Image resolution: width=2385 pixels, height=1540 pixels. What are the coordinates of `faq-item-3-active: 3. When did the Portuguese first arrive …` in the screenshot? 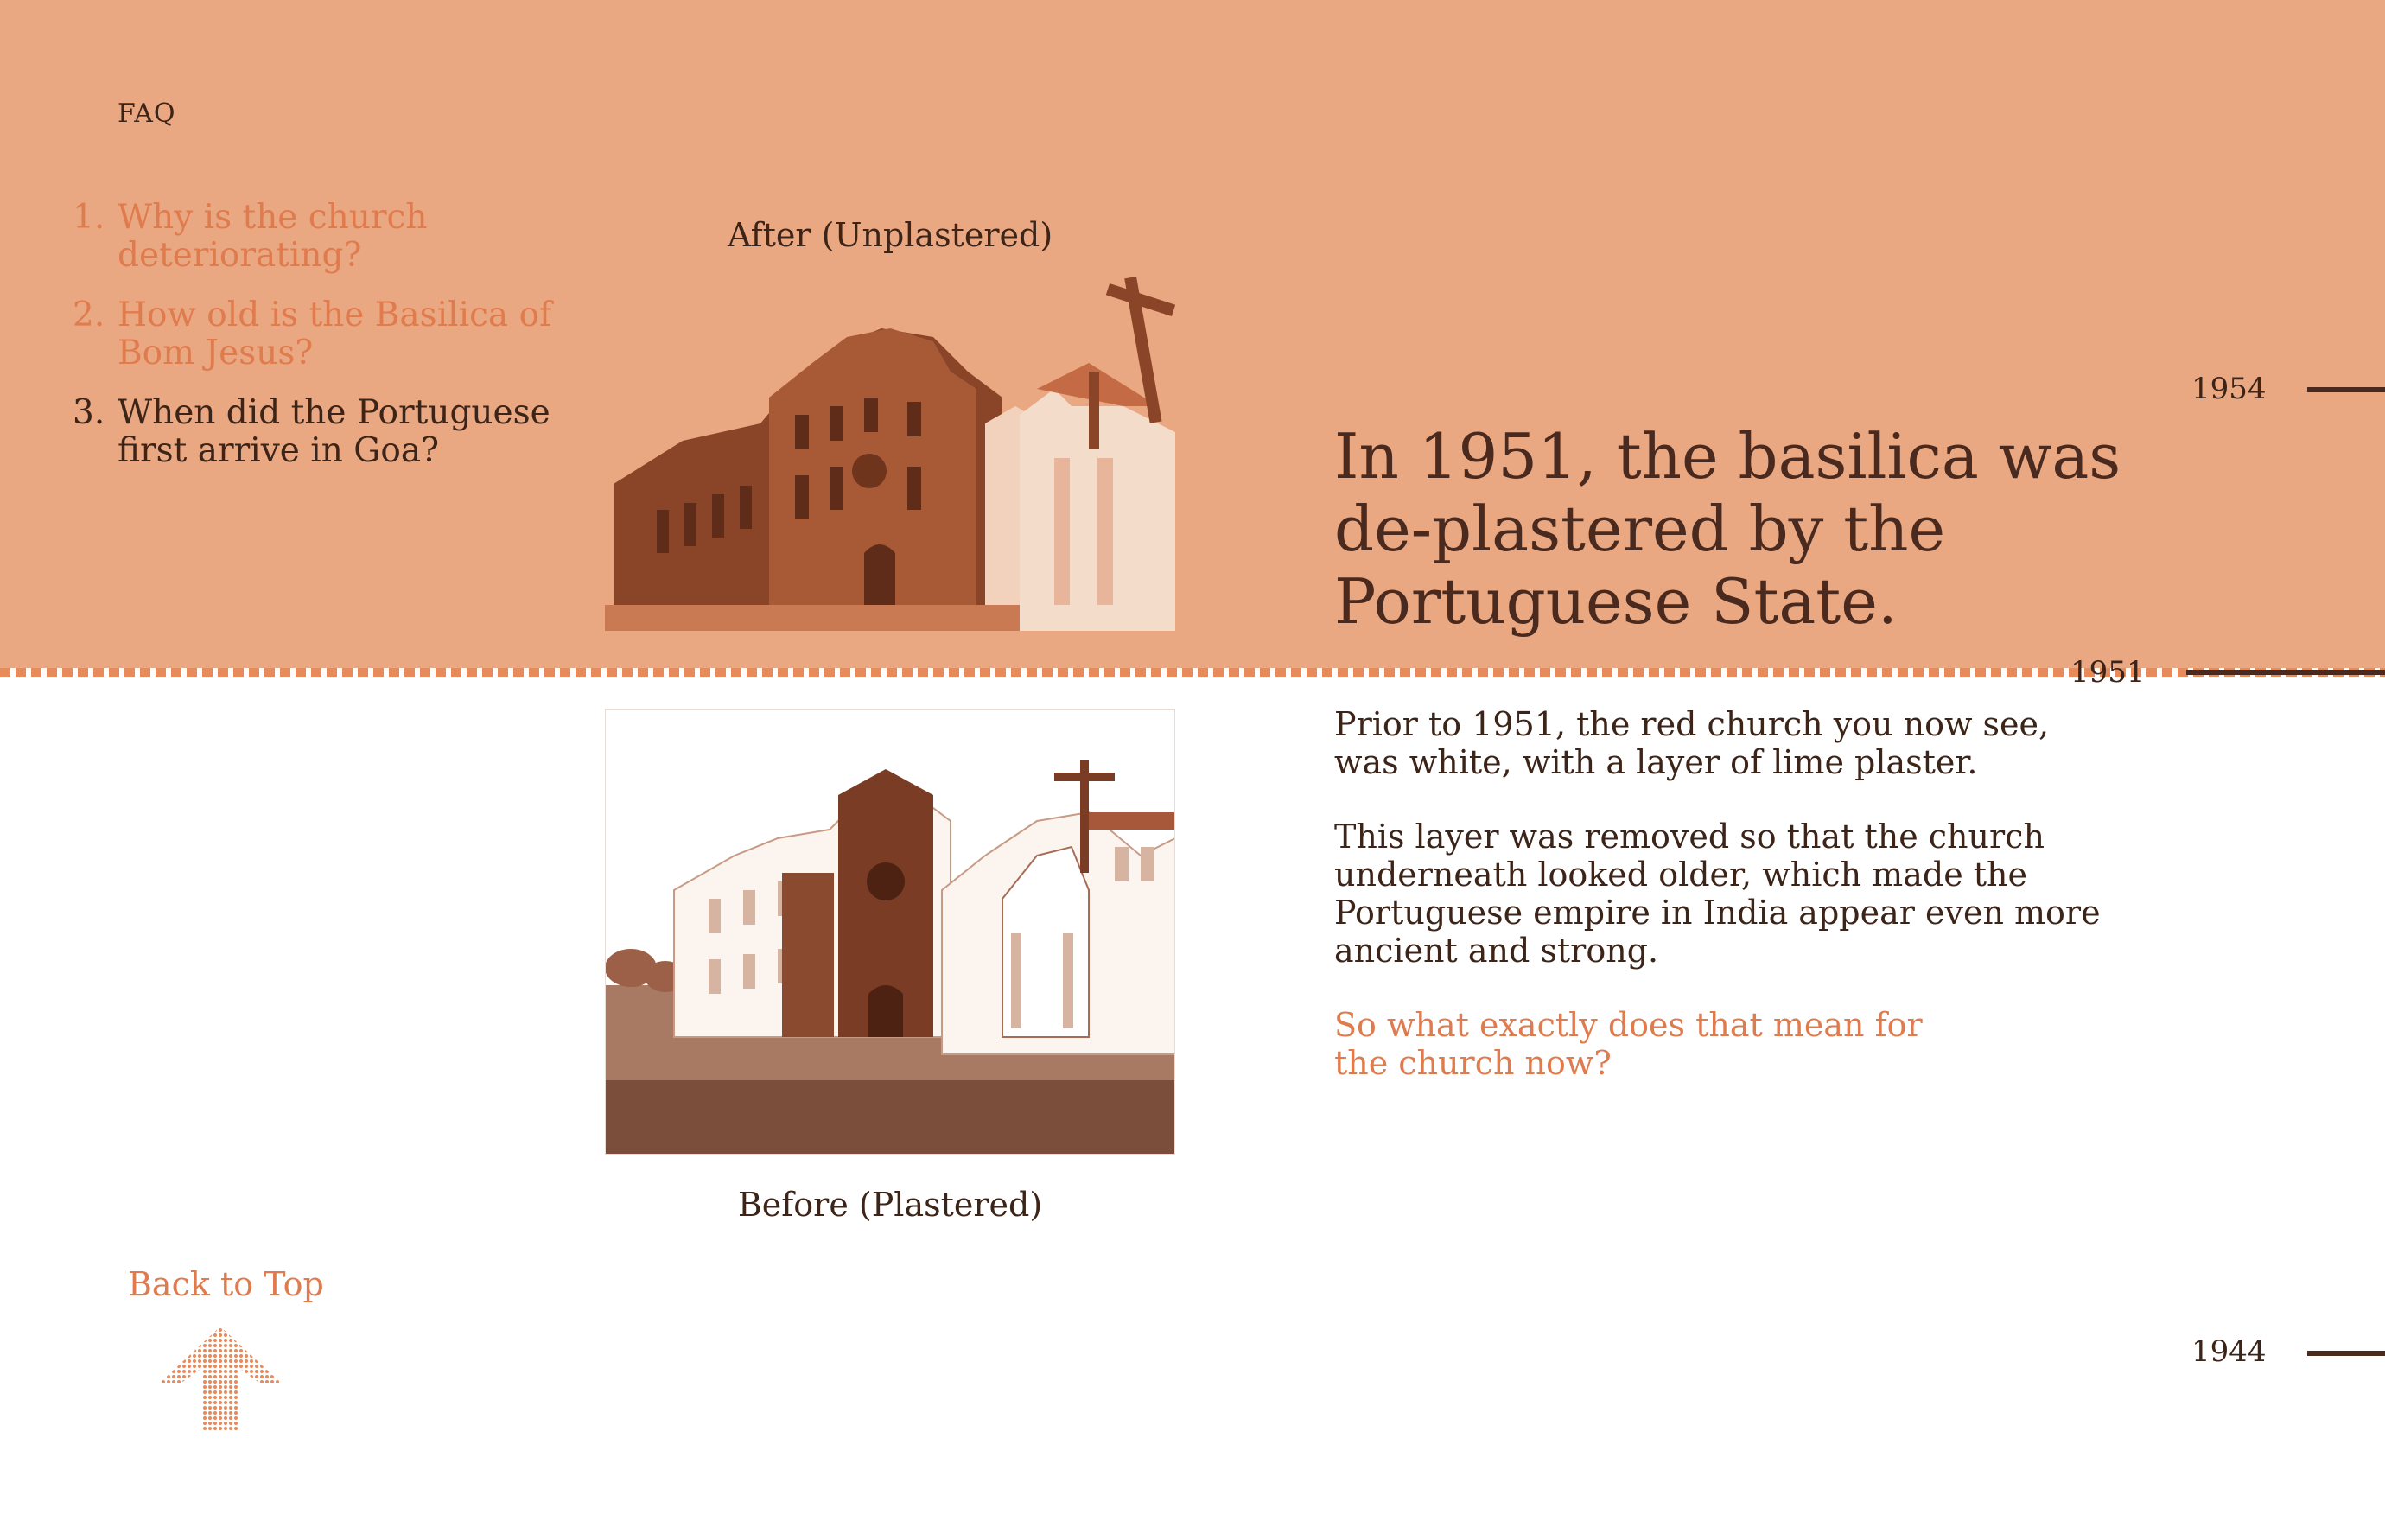 It's located at (340, 432).